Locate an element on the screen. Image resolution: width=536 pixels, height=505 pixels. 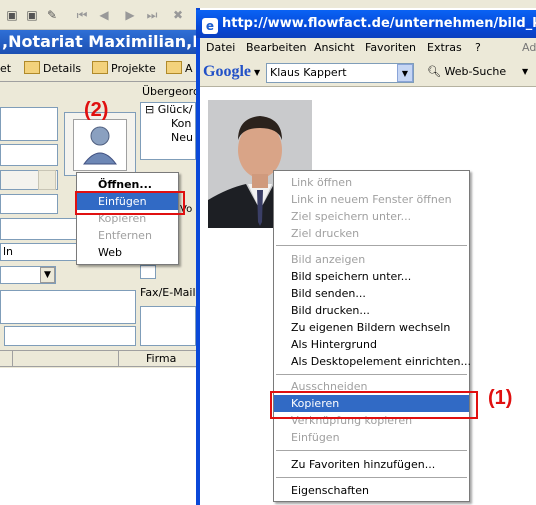
menu-item-eigenschaften: Eigenschaften is located at coordinates (371, 490).